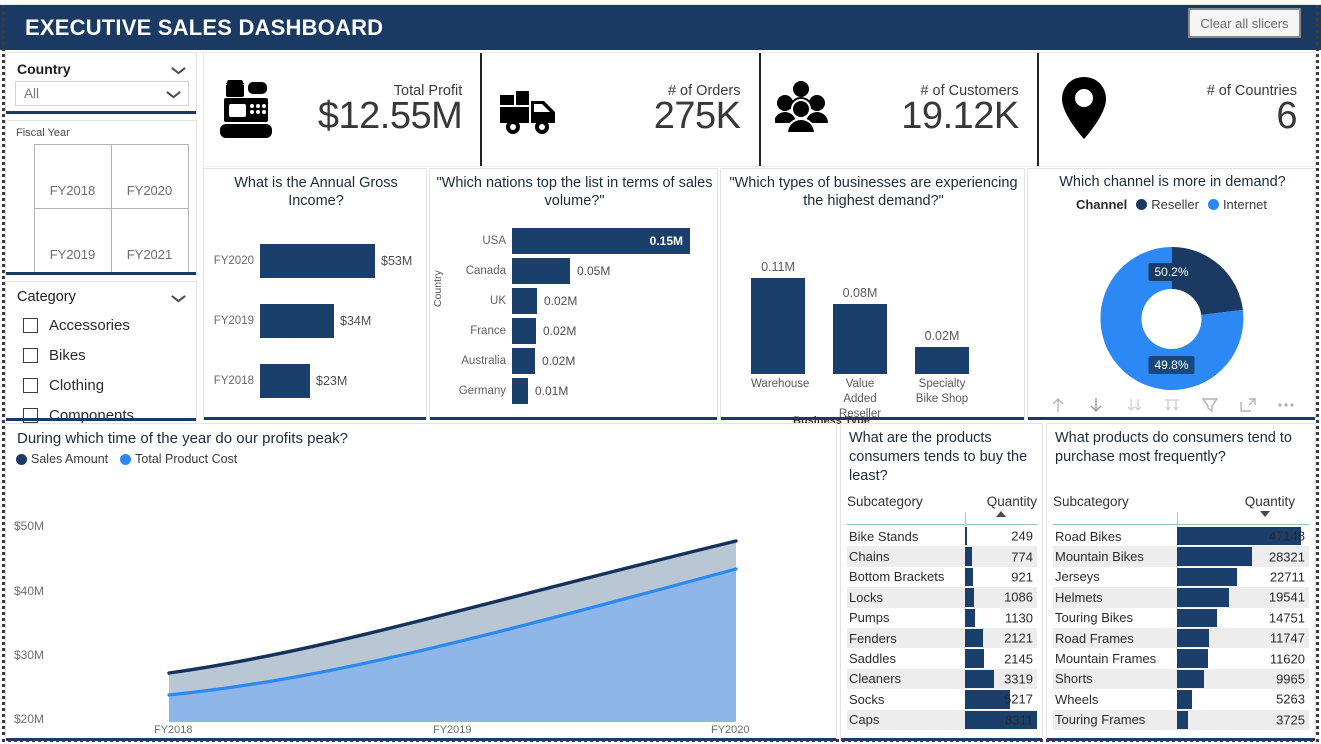  I want to click on bar-row: Australia 0.02M, so click(573, 361).